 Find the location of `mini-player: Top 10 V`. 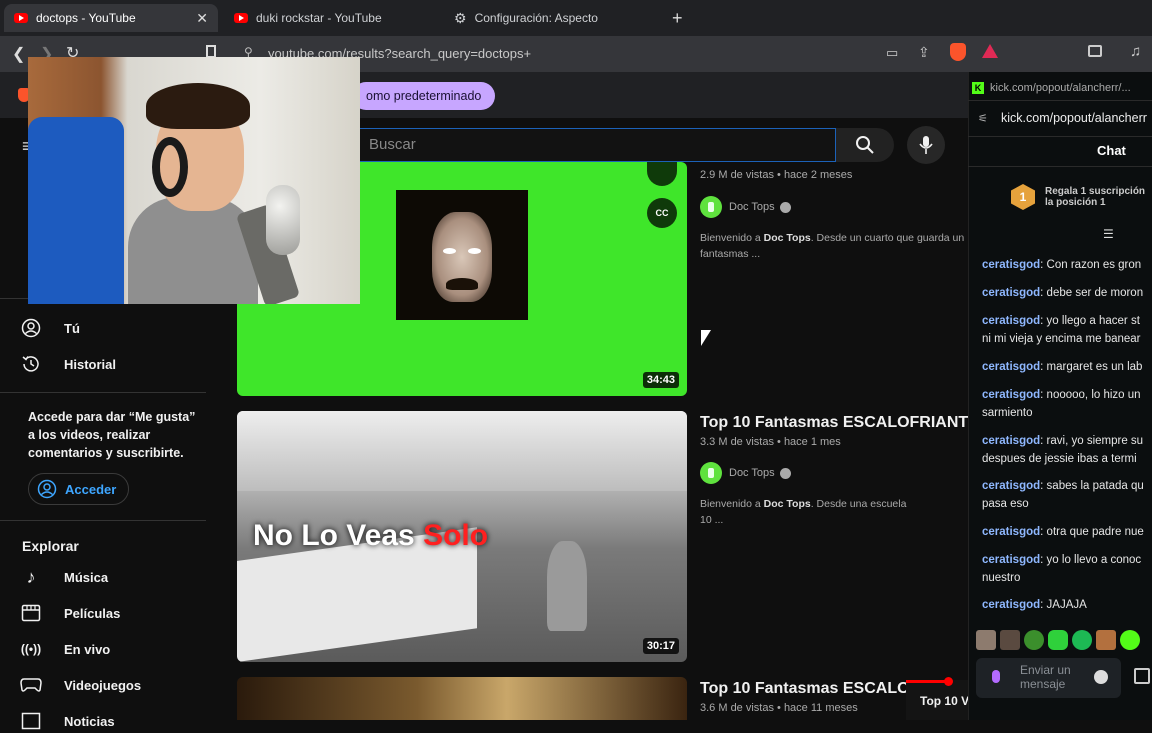

mini-player: Top 10 V is located at coordinates (938, 698).